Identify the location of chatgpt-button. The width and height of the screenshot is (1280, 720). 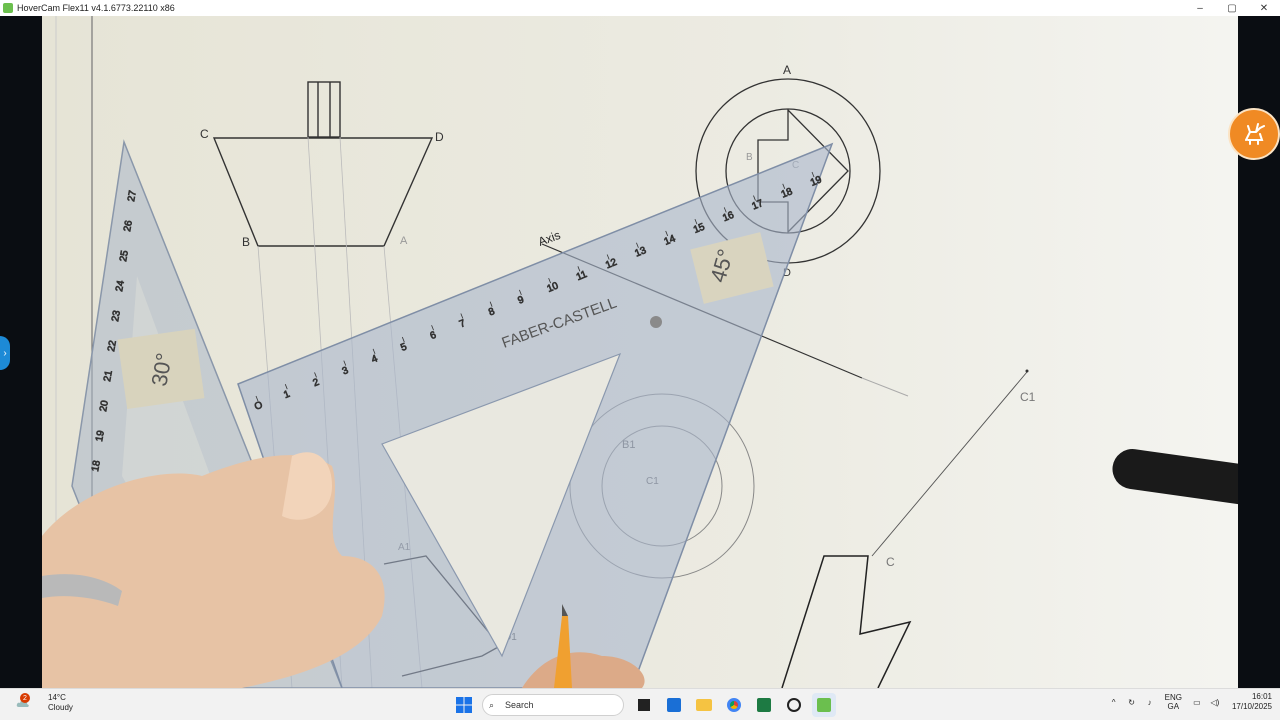
(794, 705).